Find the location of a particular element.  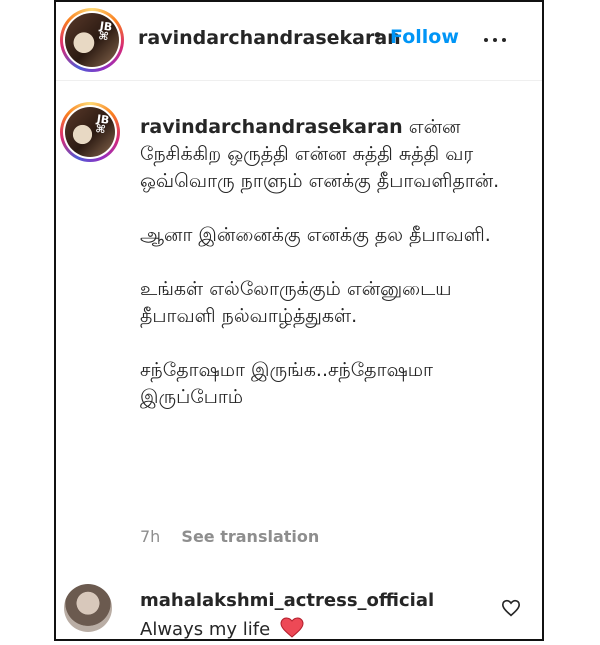

comment-avatar is located at coordinates (88, 608).